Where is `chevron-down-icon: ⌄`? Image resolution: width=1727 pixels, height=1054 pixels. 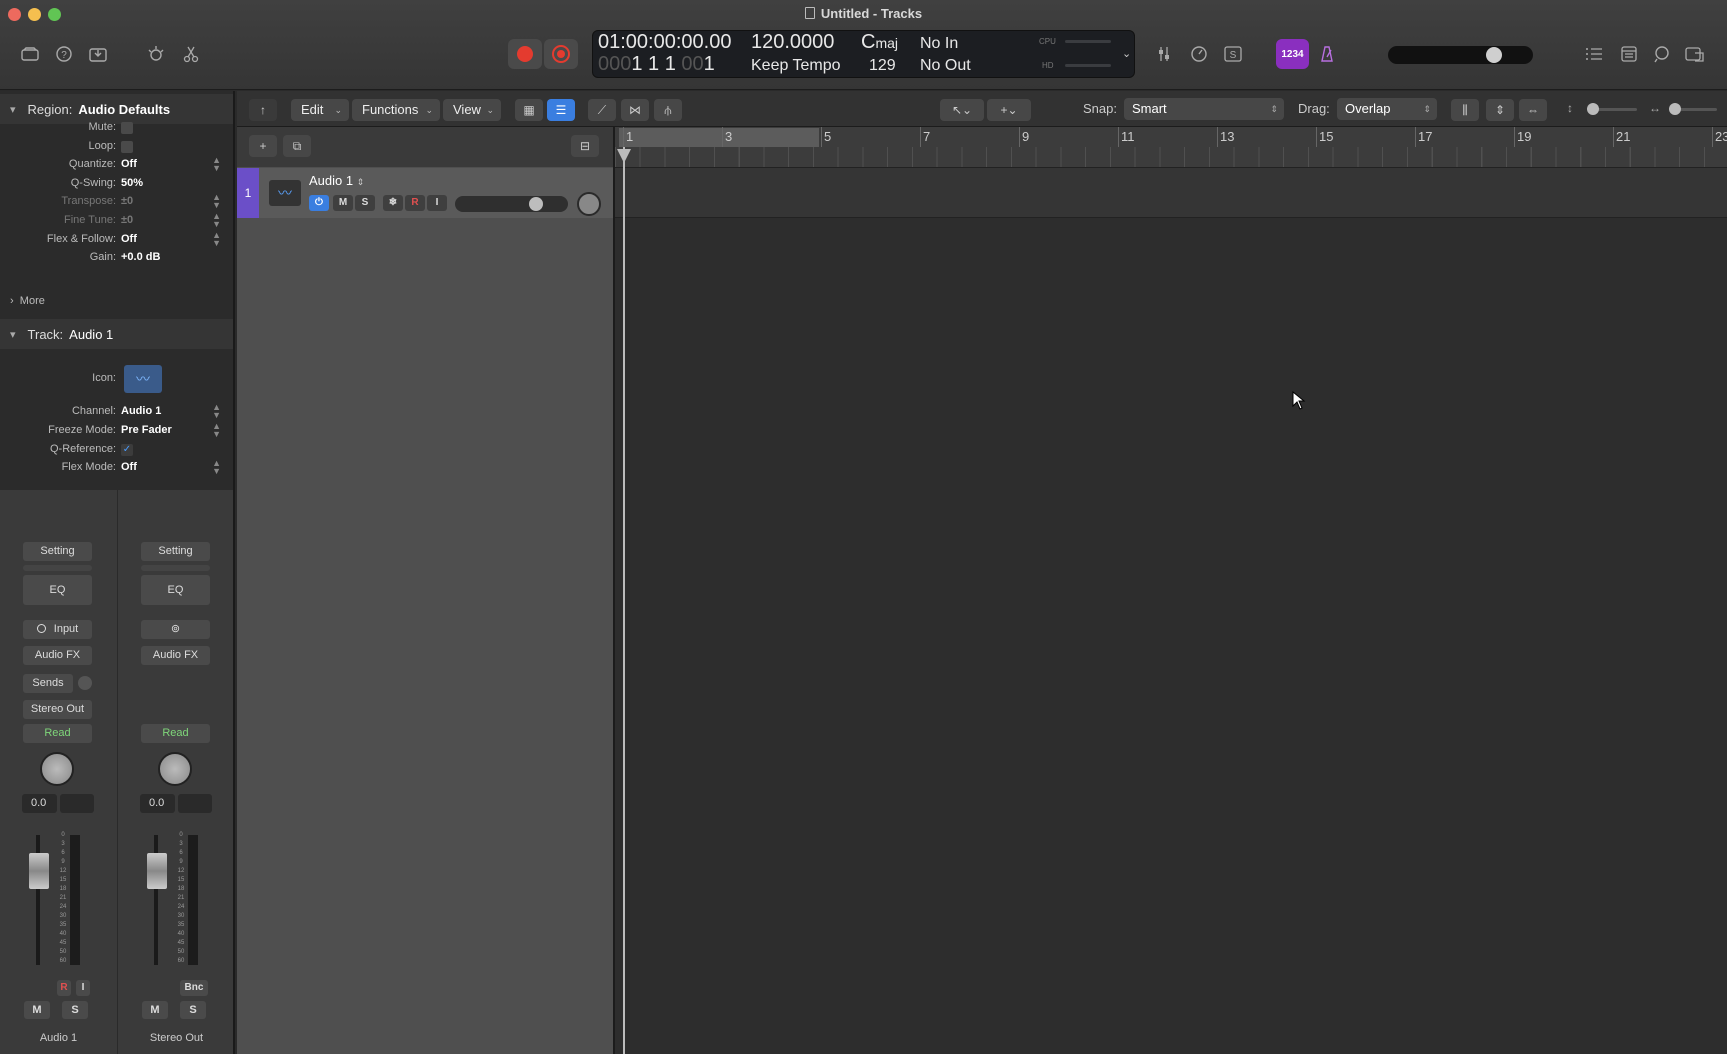
chevron-down-icon: ⌄ is located at coordinates (1126, 53).